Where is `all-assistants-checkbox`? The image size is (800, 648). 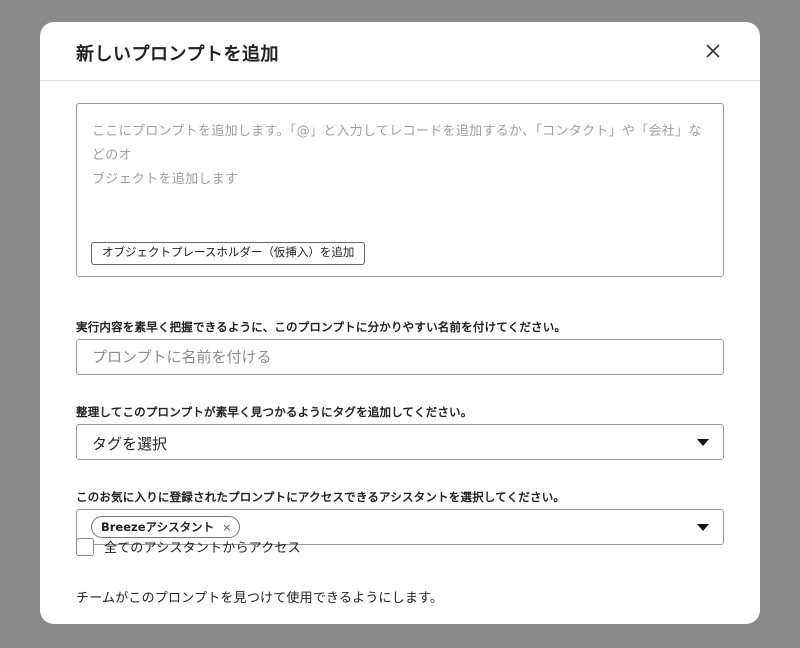 all-assistants-checkbox is located at coordinates (85, 546).